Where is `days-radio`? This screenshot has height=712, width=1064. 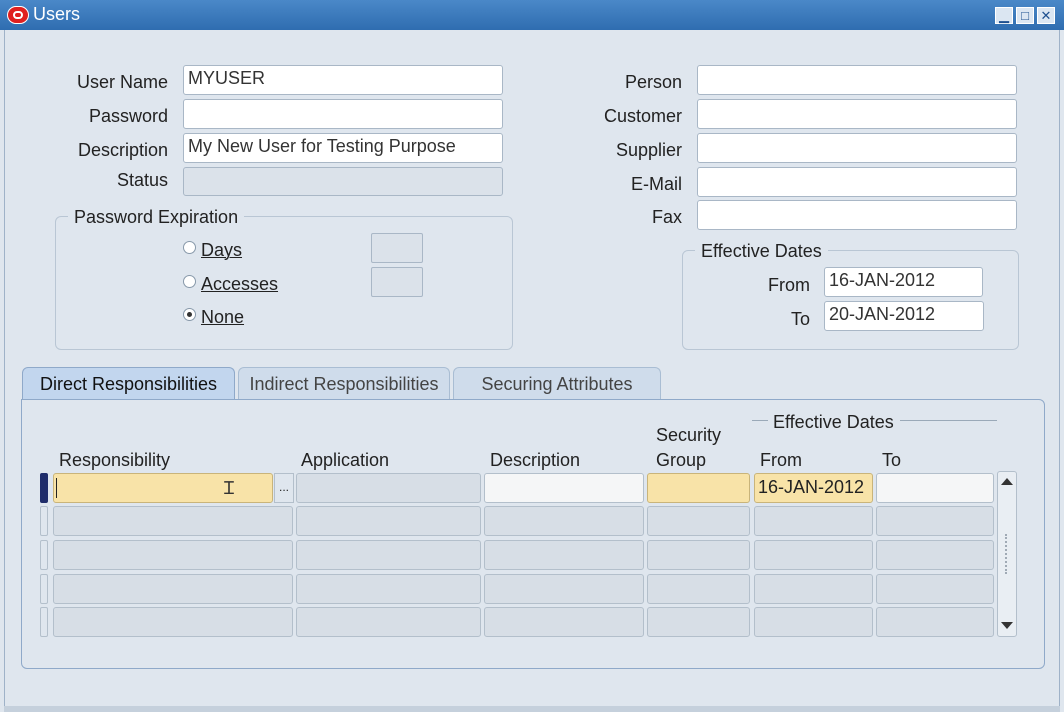
days-radio is located at coordinates (189, 247).